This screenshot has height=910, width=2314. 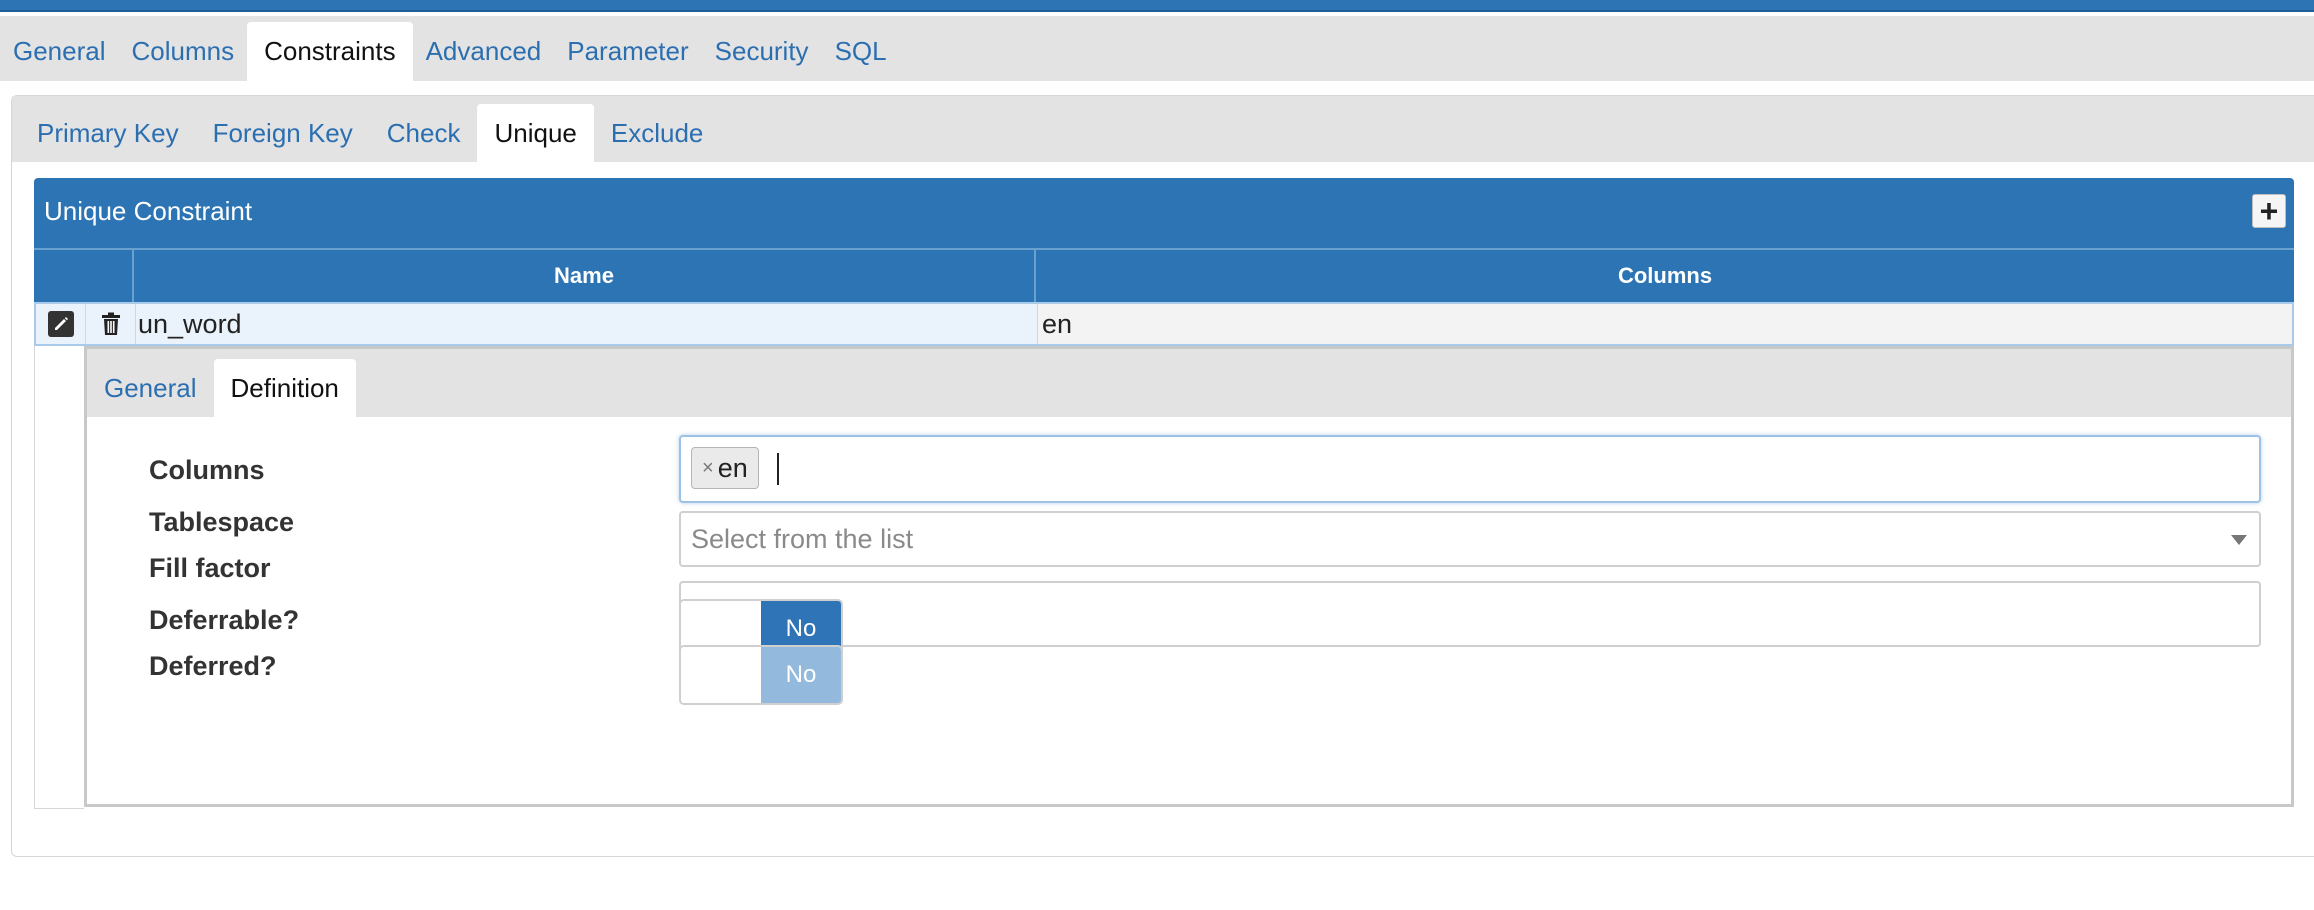 I want to click on edit-icon, so click(x=60, y=324).